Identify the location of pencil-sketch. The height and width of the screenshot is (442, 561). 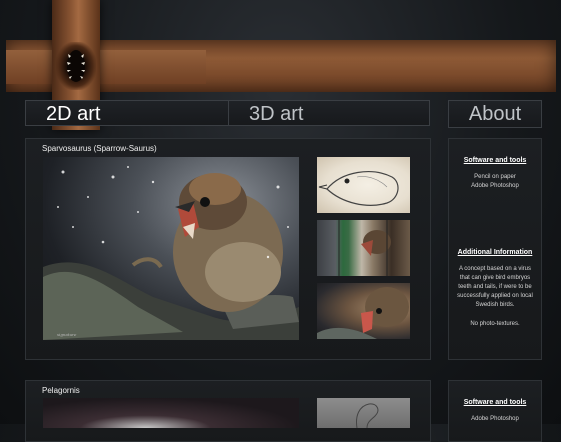
(358, 188).